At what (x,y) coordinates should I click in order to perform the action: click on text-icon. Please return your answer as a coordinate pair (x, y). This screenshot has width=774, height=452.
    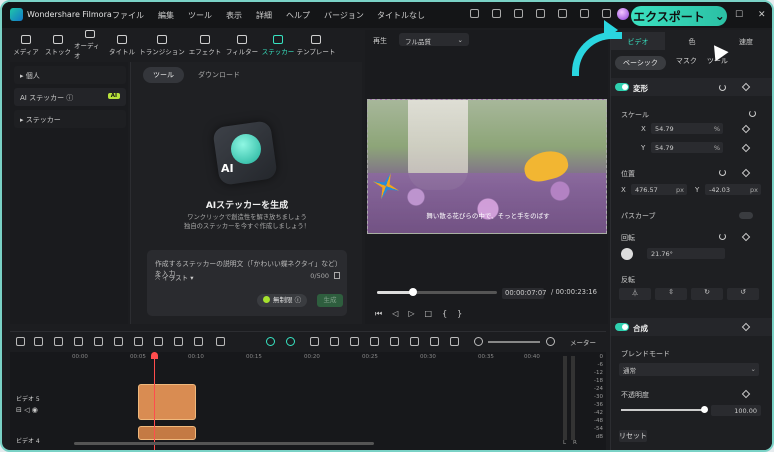
    Looking at the image, I should click on (178, 341).